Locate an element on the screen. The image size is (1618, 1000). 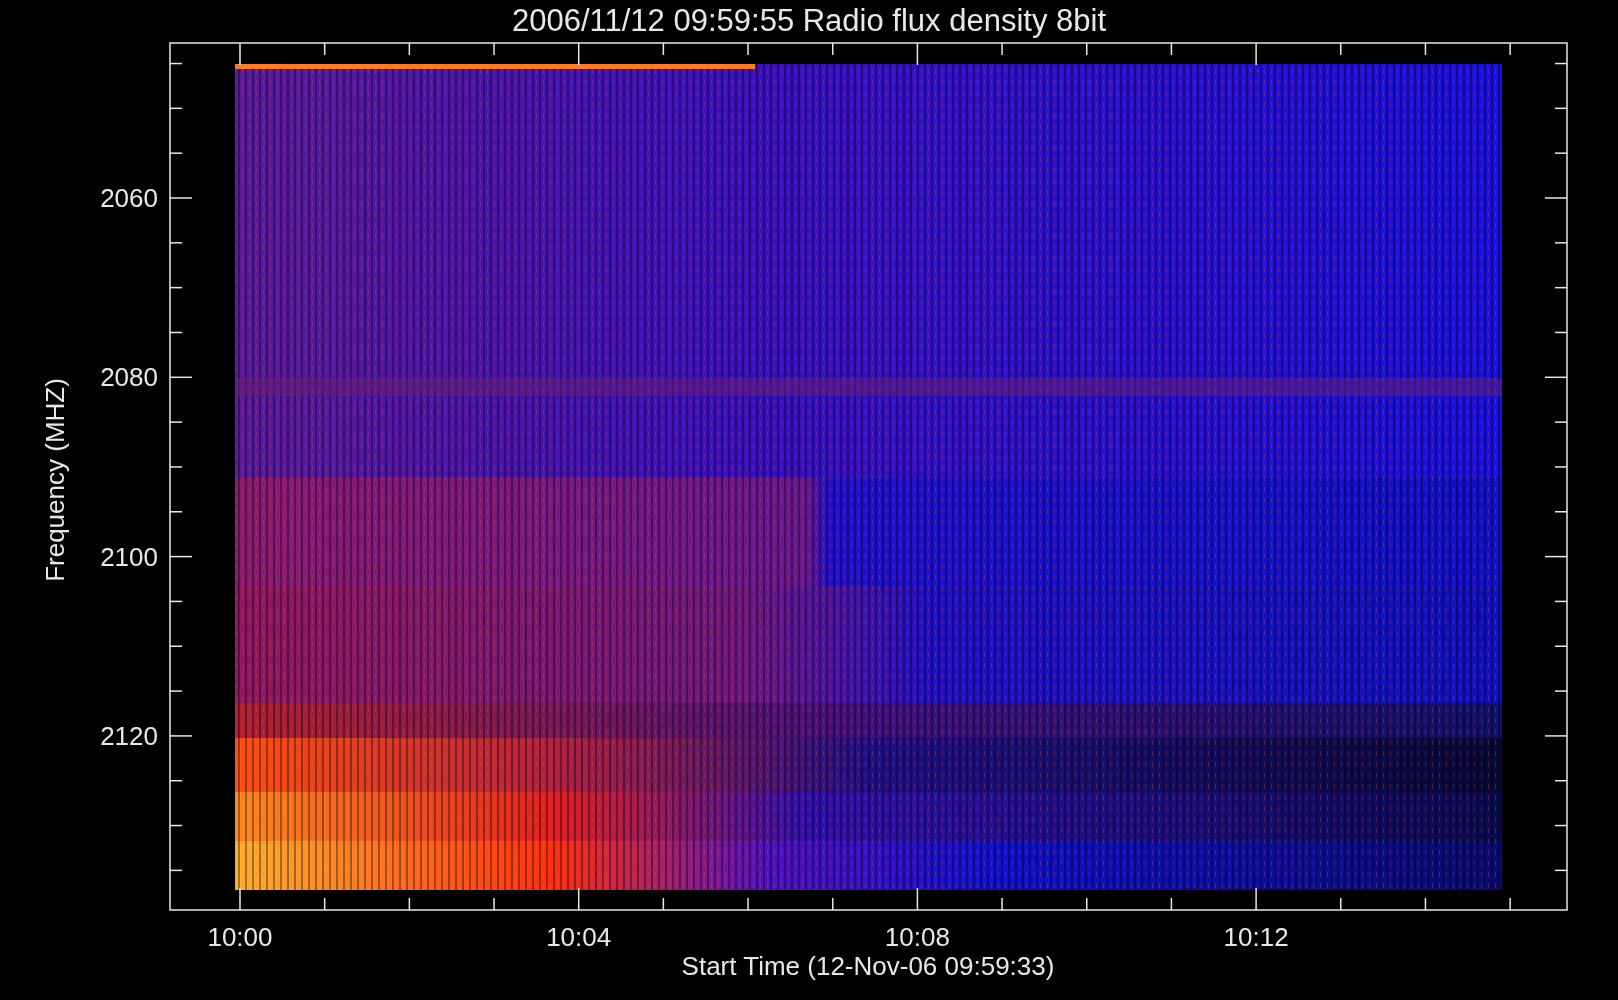
y-tick-label: 2080 is located at coordinates (129, 377).